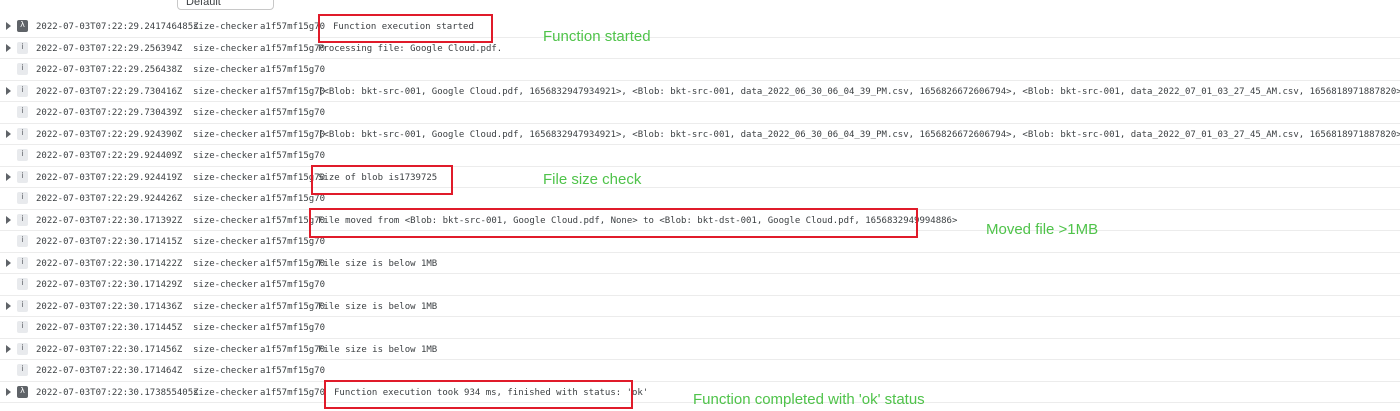  What do you see at coordinates (109, 177) in the screenshot?
I see `log-timestamp: 2022-07-03T07:22:29.924419Z` at bounding box center [109, 177].